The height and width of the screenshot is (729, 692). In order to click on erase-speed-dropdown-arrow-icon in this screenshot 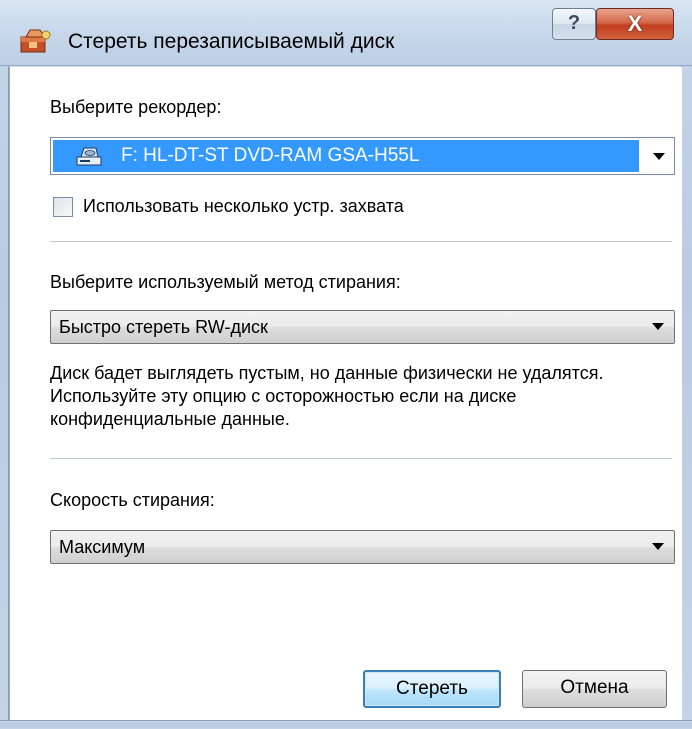, I will do `click(658, 546)`.